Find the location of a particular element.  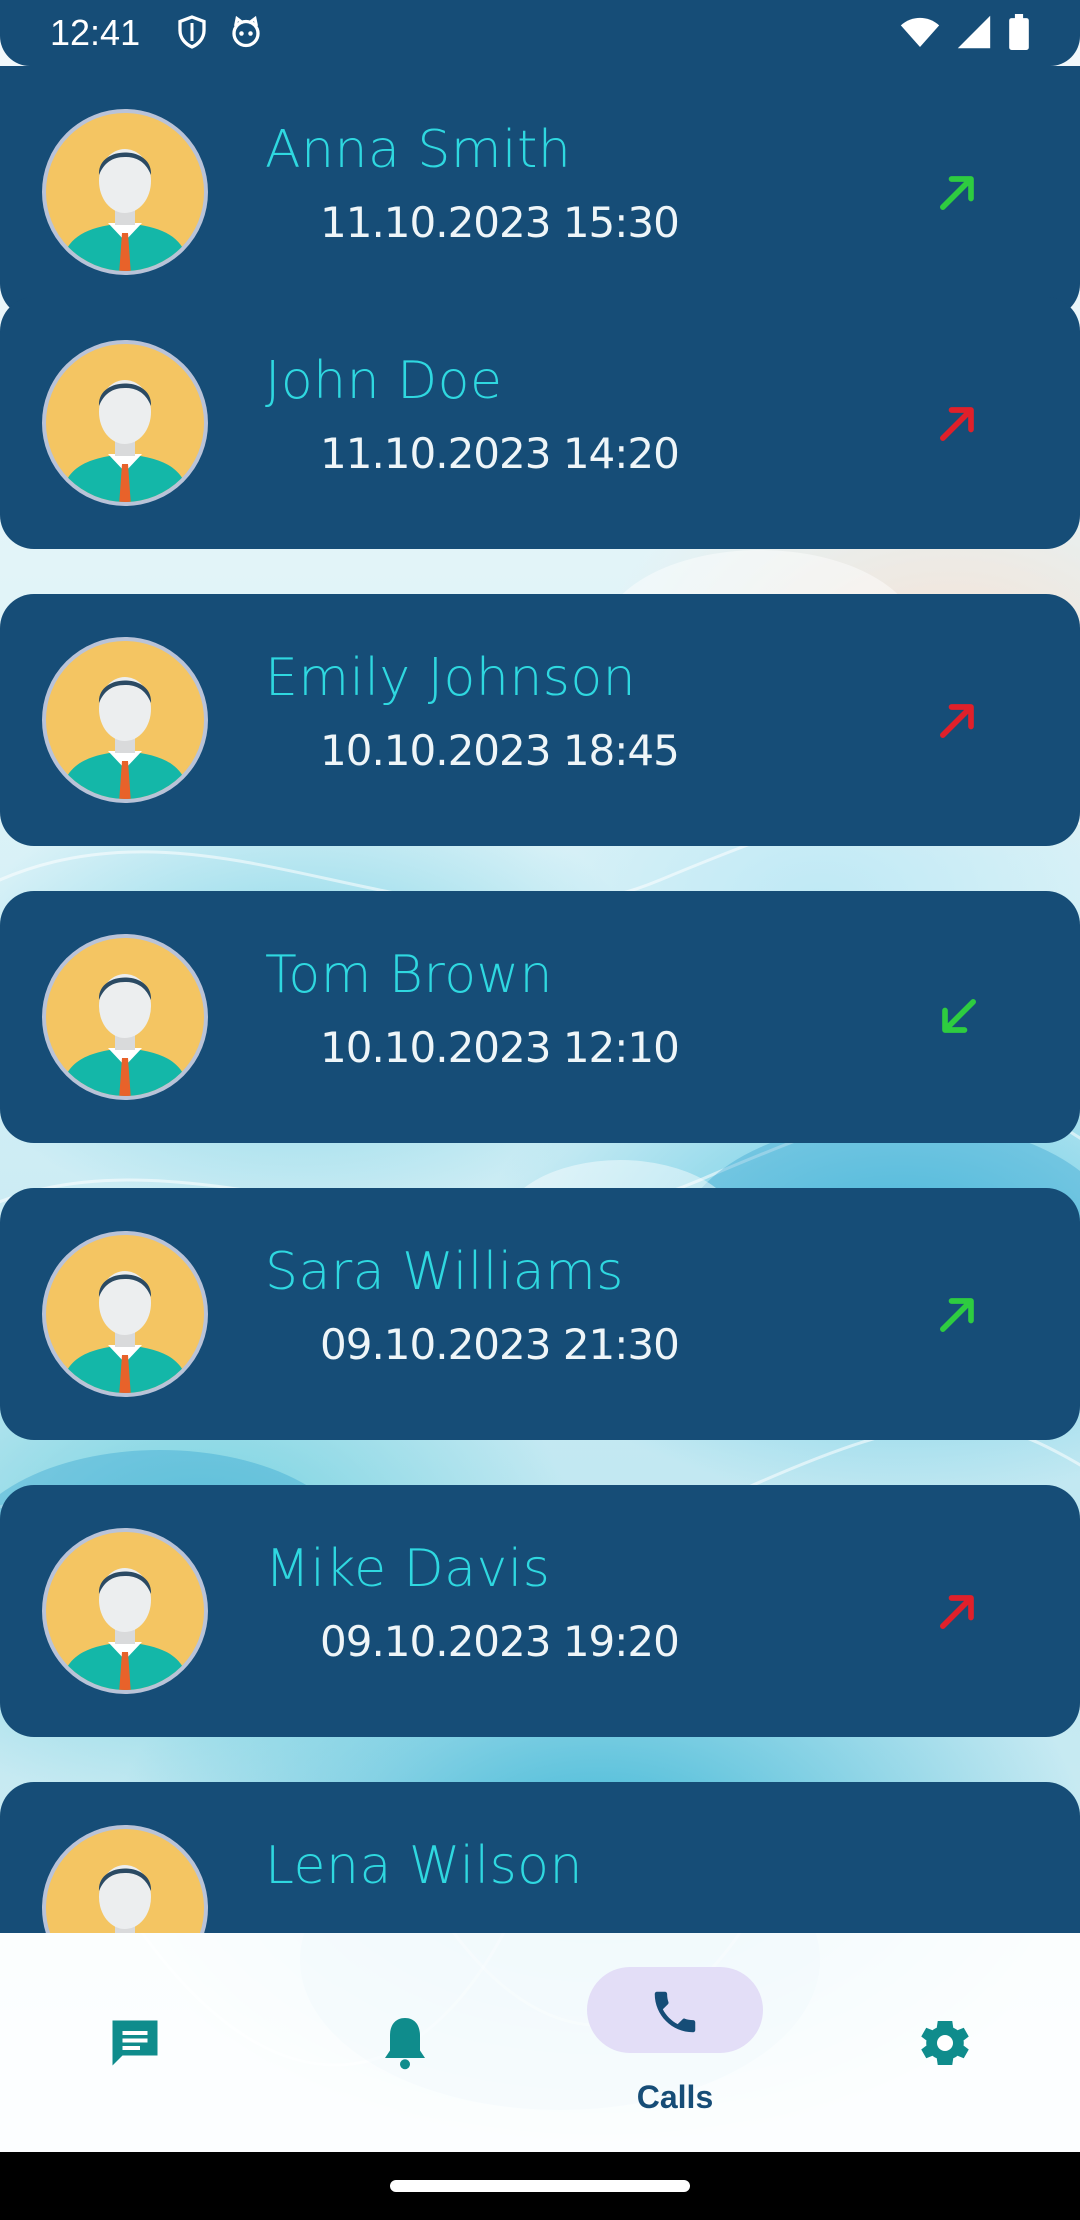

nav-item-notifications is located at coordinates (405, 2042).